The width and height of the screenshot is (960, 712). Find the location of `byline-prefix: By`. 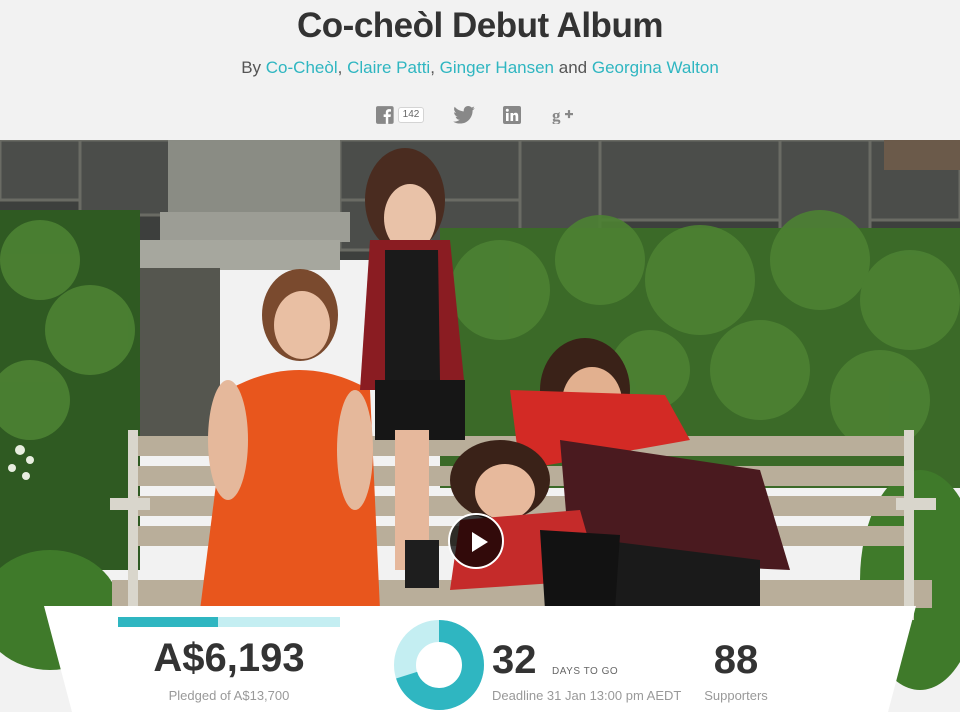

byline-prefix: By is located at coordinates (251, 67).